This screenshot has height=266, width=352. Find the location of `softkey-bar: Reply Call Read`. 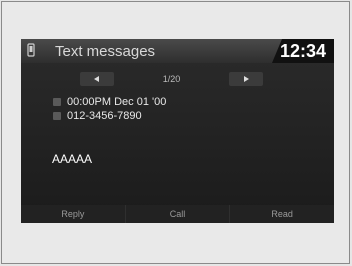

softkey-bar: Reply Call Read is located at coordinates (177, 214).